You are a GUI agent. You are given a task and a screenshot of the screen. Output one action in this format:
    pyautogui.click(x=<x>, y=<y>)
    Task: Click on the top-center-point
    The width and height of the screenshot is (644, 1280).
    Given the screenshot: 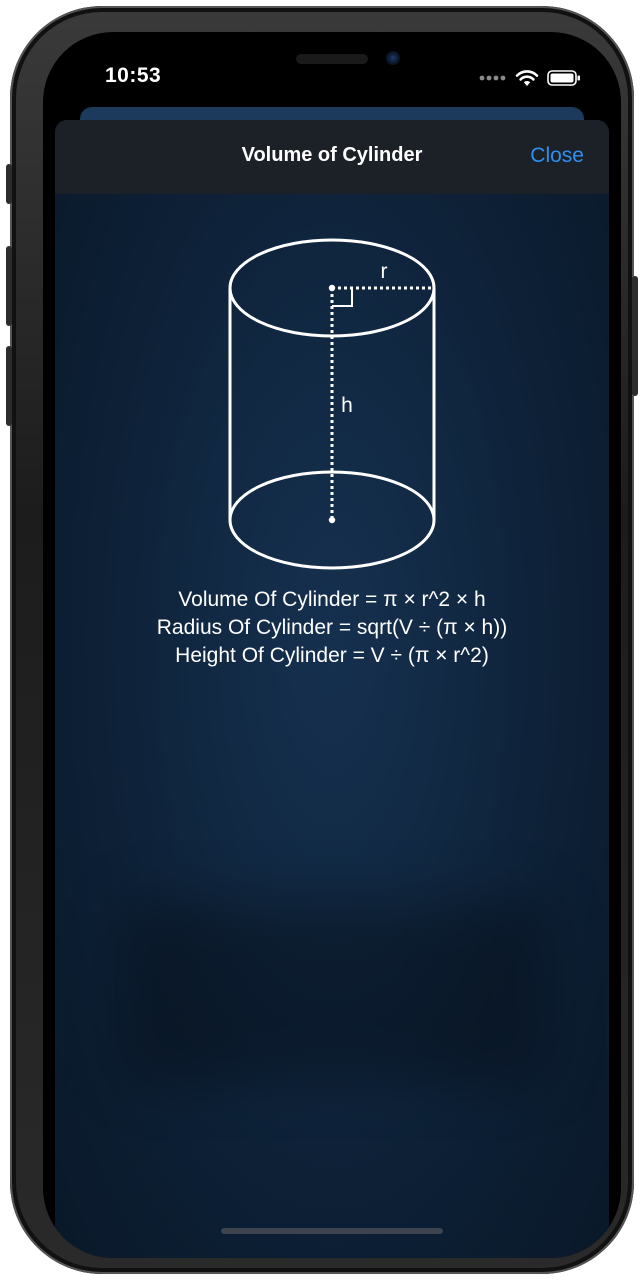 What is the action you would take?
    pyautogui.click(x=332, y=288)
    